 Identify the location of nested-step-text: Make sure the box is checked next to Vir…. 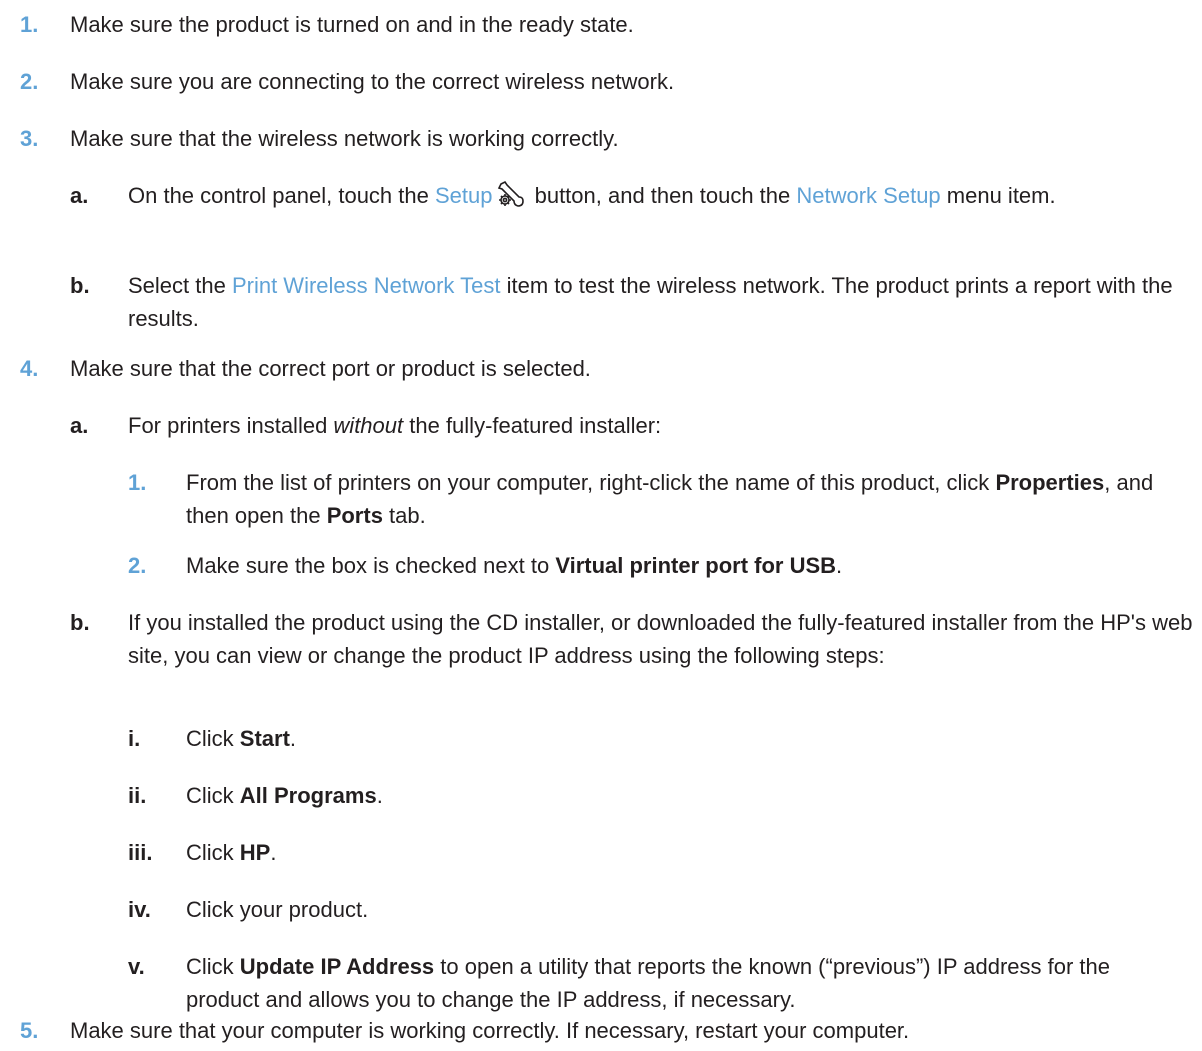
(514, 565).